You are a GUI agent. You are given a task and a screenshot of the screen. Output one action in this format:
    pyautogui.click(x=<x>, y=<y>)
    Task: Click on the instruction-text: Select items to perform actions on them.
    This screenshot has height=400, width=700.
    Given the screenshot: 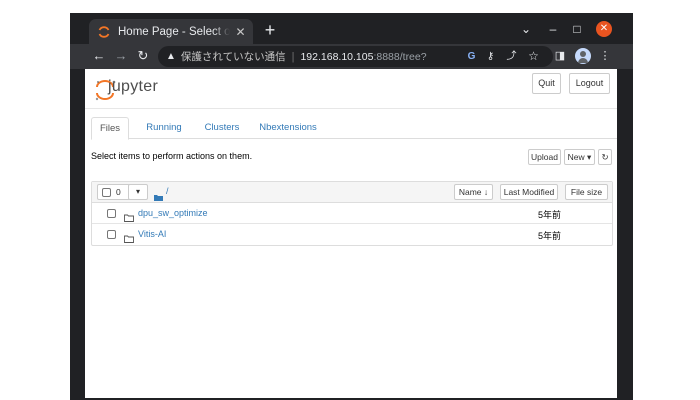 What is the action you would take?
    pyautogui.click(x=172, y=156)
    